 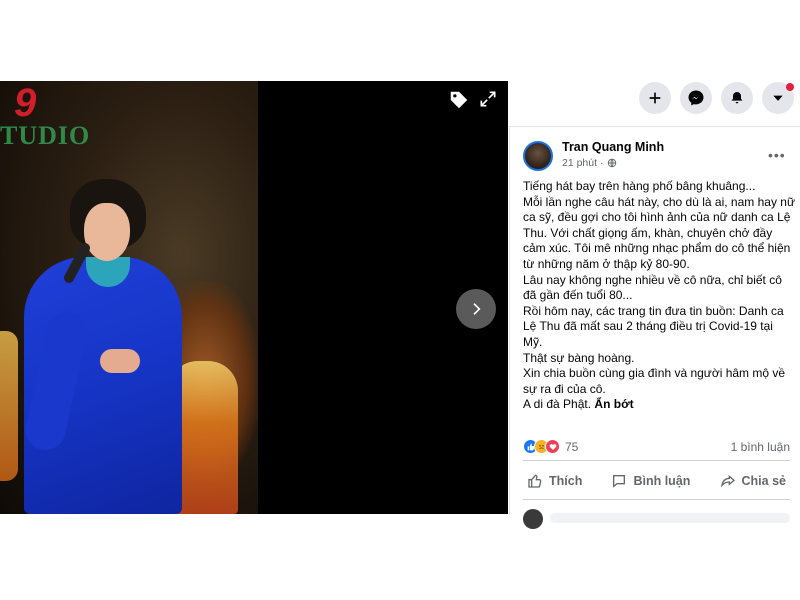 I want to click on messenger-button, so click(x=696, y=98).